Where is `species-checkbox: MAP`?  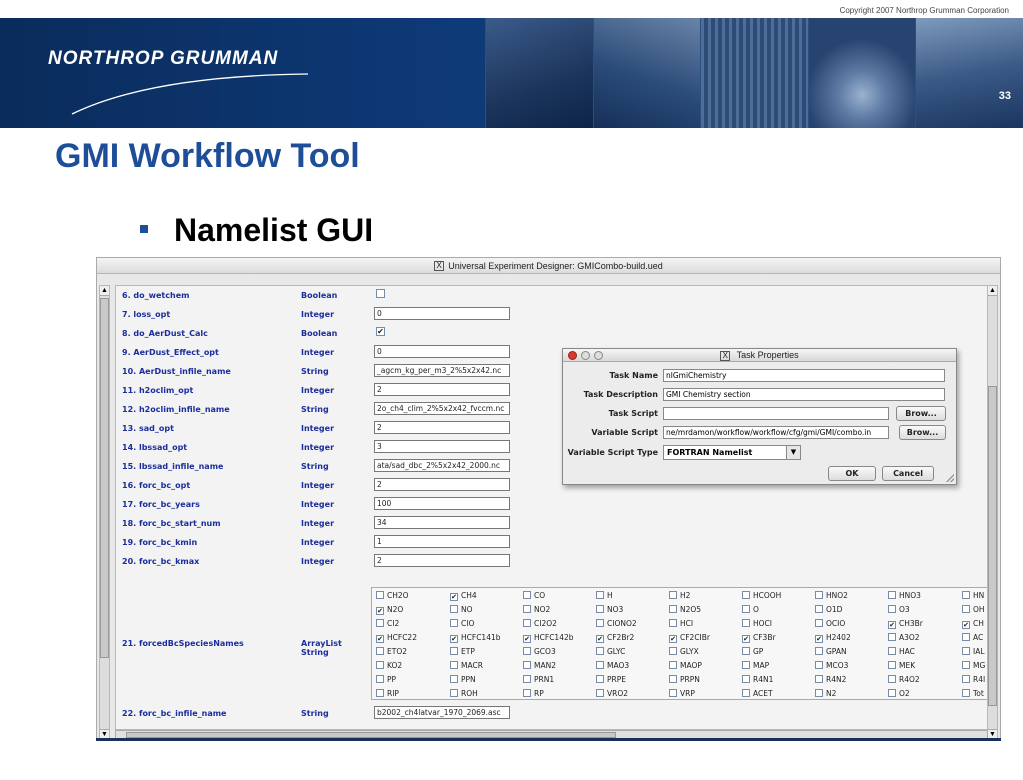
species-checkbox: MAP is located at coordinates (755, 665).